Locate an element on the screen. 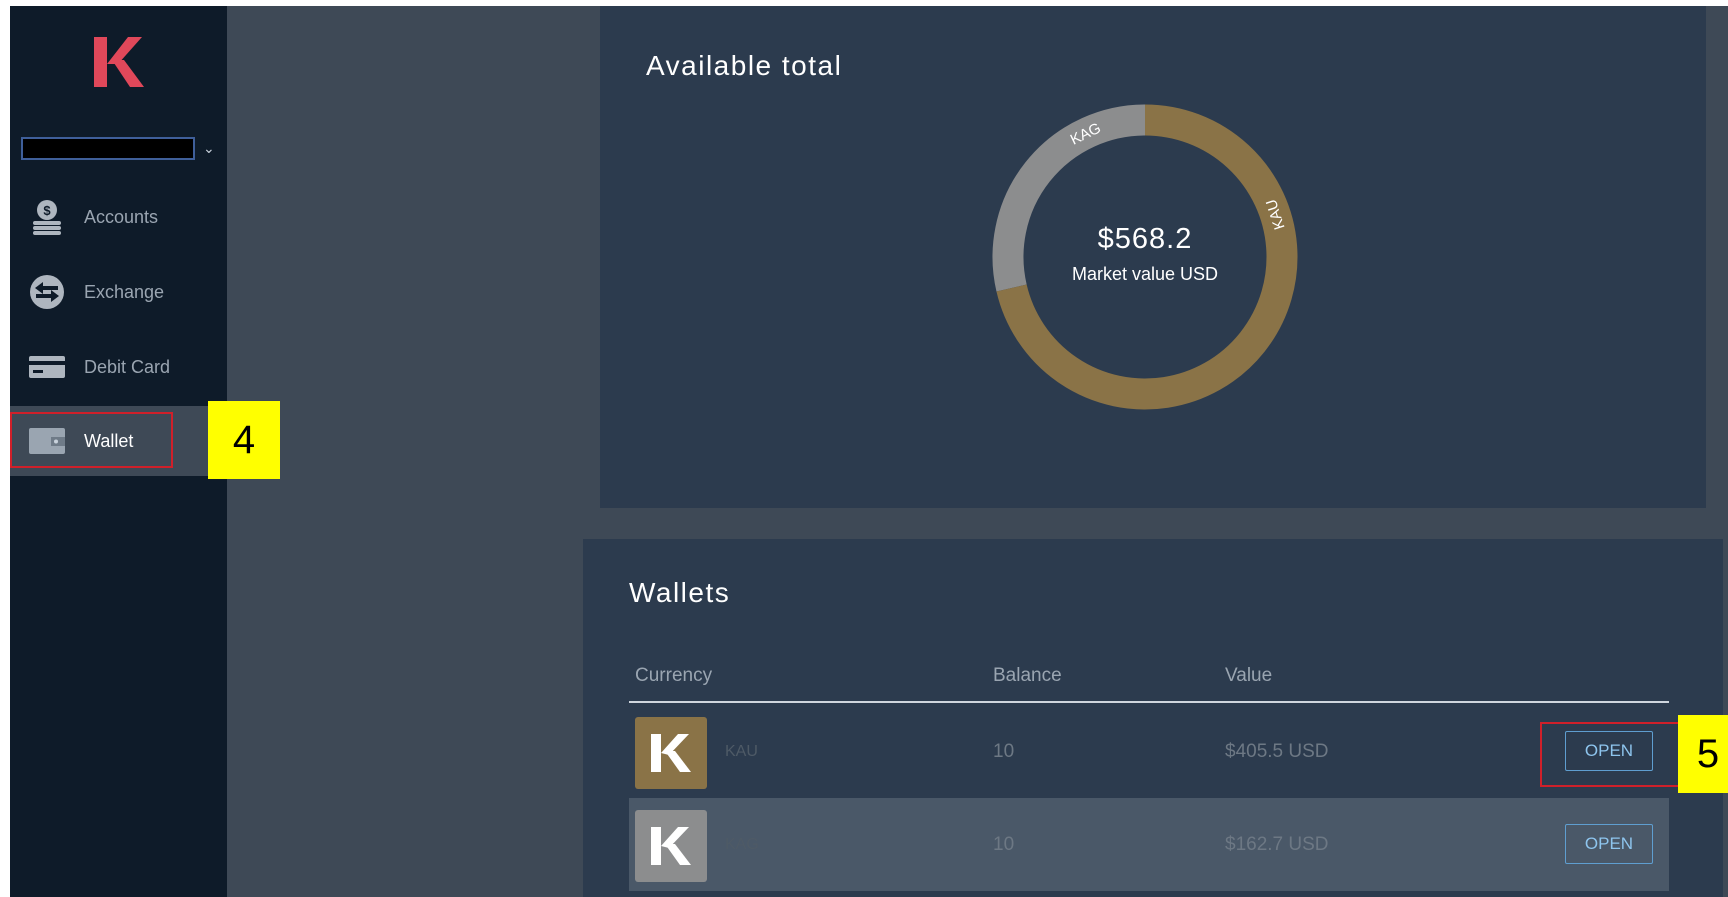 The width and height of the screenshot is (1728, 897). open-kag-wallet-button: OPEN is located at coordinates (1609, 844).